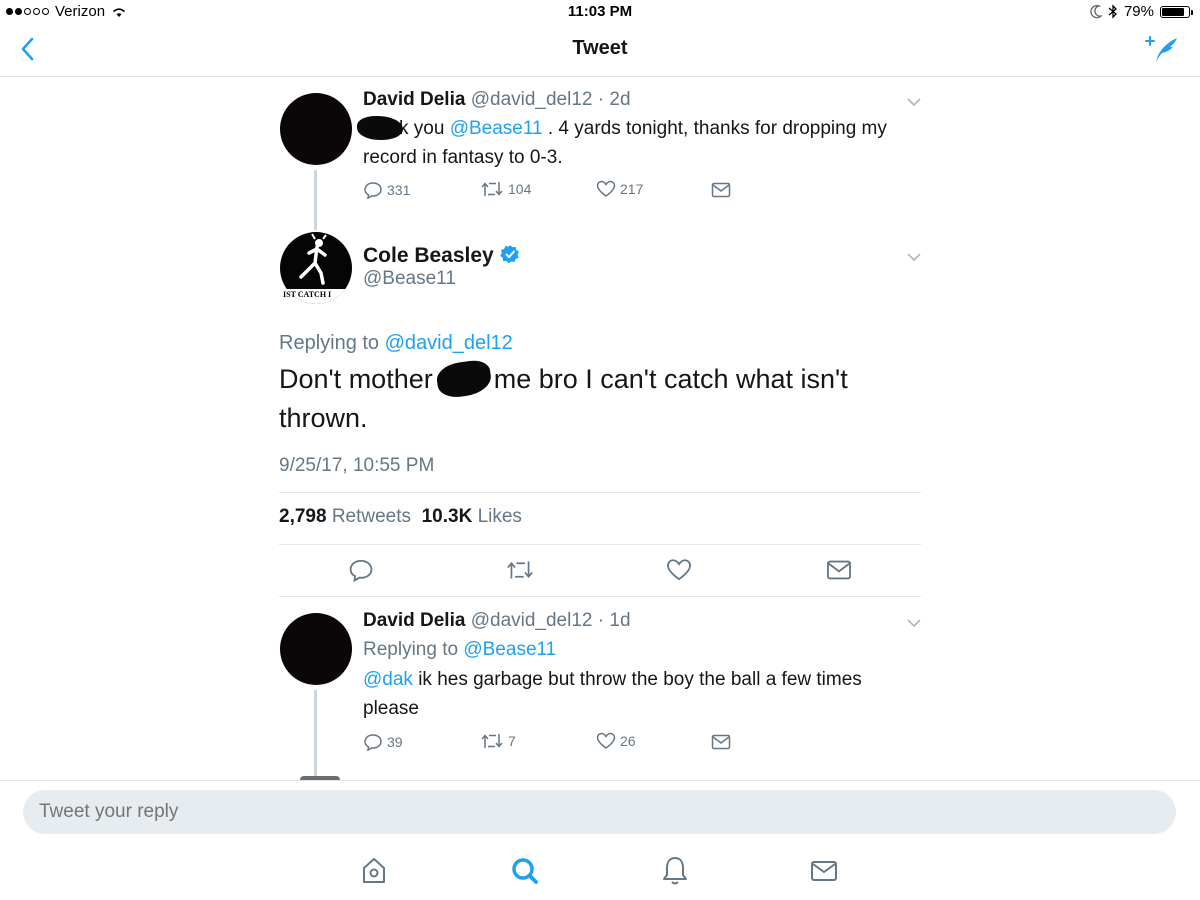  What do you see at coordinates (824, 871) in the screenshot?
I see `messages-icon` at bounding box center [824, 871].